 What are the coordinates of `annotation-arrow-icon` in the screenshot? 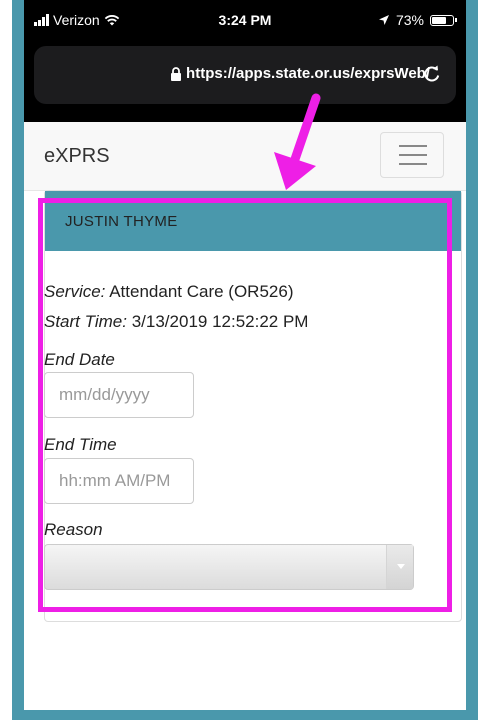 It's located at (297, 141).